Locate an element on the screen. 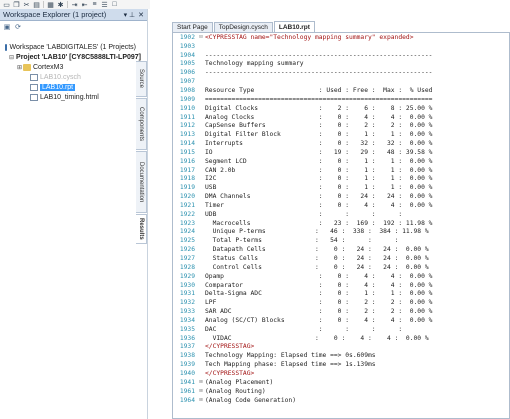 The image size is (510, 419). editor-tab: Start Page is located at coordinates (192, 27).